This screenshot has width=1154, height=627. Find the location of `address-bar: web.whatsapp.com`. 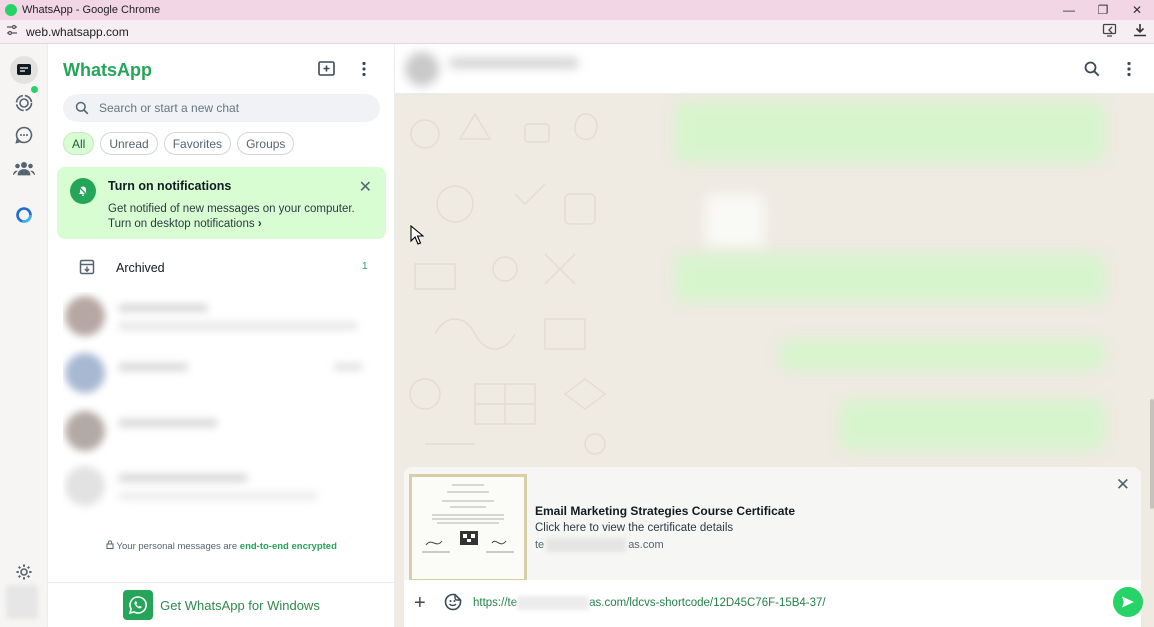

address-bar: web.whatsapp.com is located at coordinates (577, 32).